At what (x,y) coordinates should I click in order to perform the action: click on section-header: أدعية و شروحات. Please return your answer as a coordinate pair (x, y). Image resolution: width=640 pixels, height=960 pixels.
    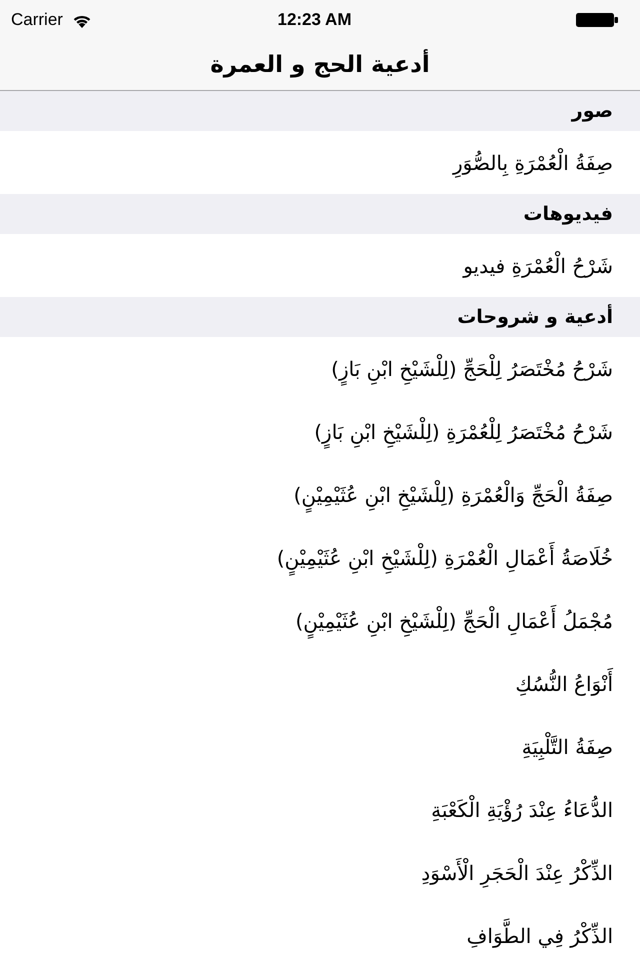
    Looking at the image, I should click on (320, 317).